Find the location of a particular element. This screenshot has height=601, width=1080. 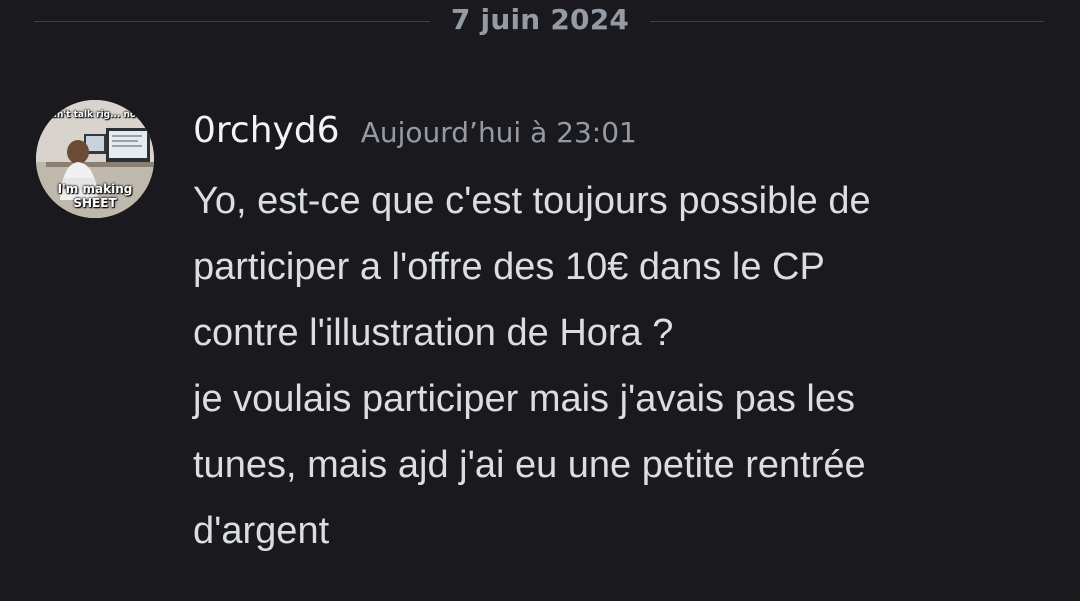

divider-line-right is located at coordinates (847, 21).